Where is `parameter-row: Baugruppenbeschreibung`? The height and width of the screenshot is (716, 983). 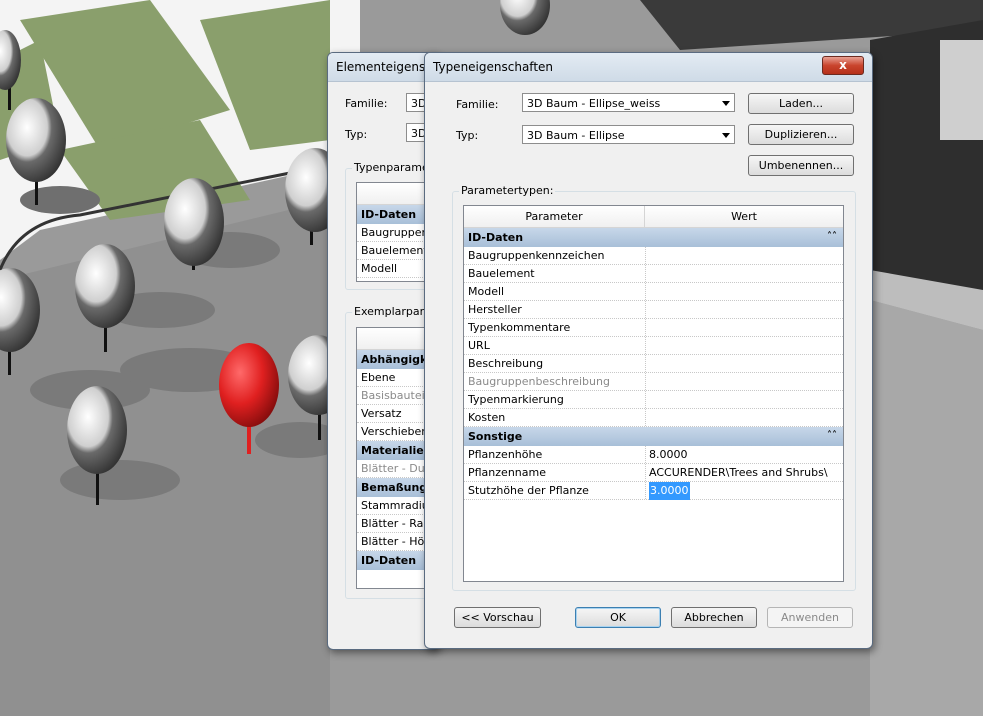
parameter-row: Baugruppenbeschreibung is located at coordinates (653, 382).